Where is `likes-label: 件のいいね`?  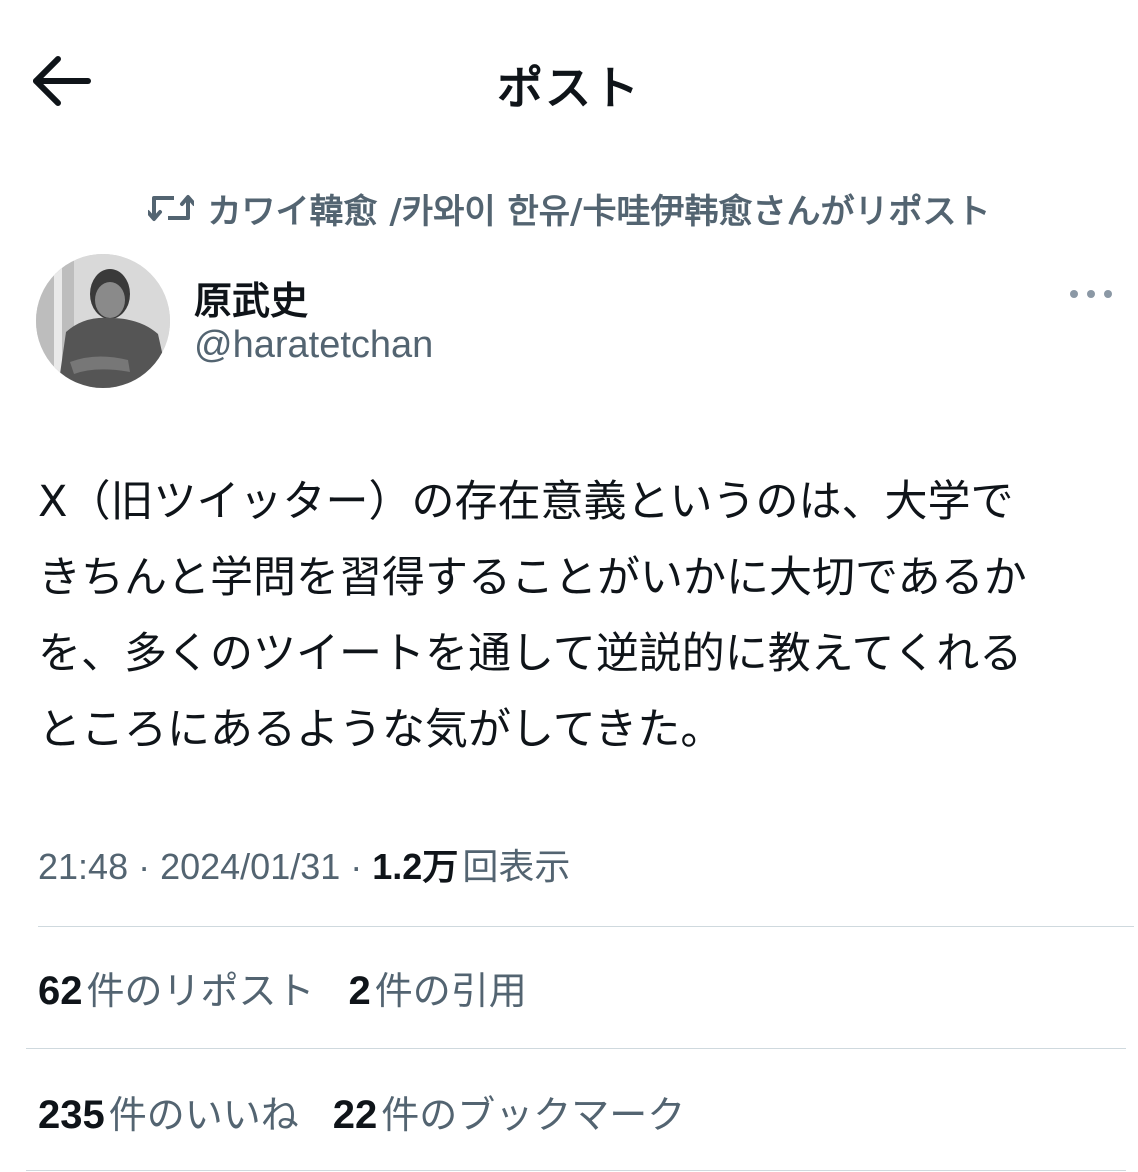 likes-label: 件のいいね is located at coordinates (203, 1115).